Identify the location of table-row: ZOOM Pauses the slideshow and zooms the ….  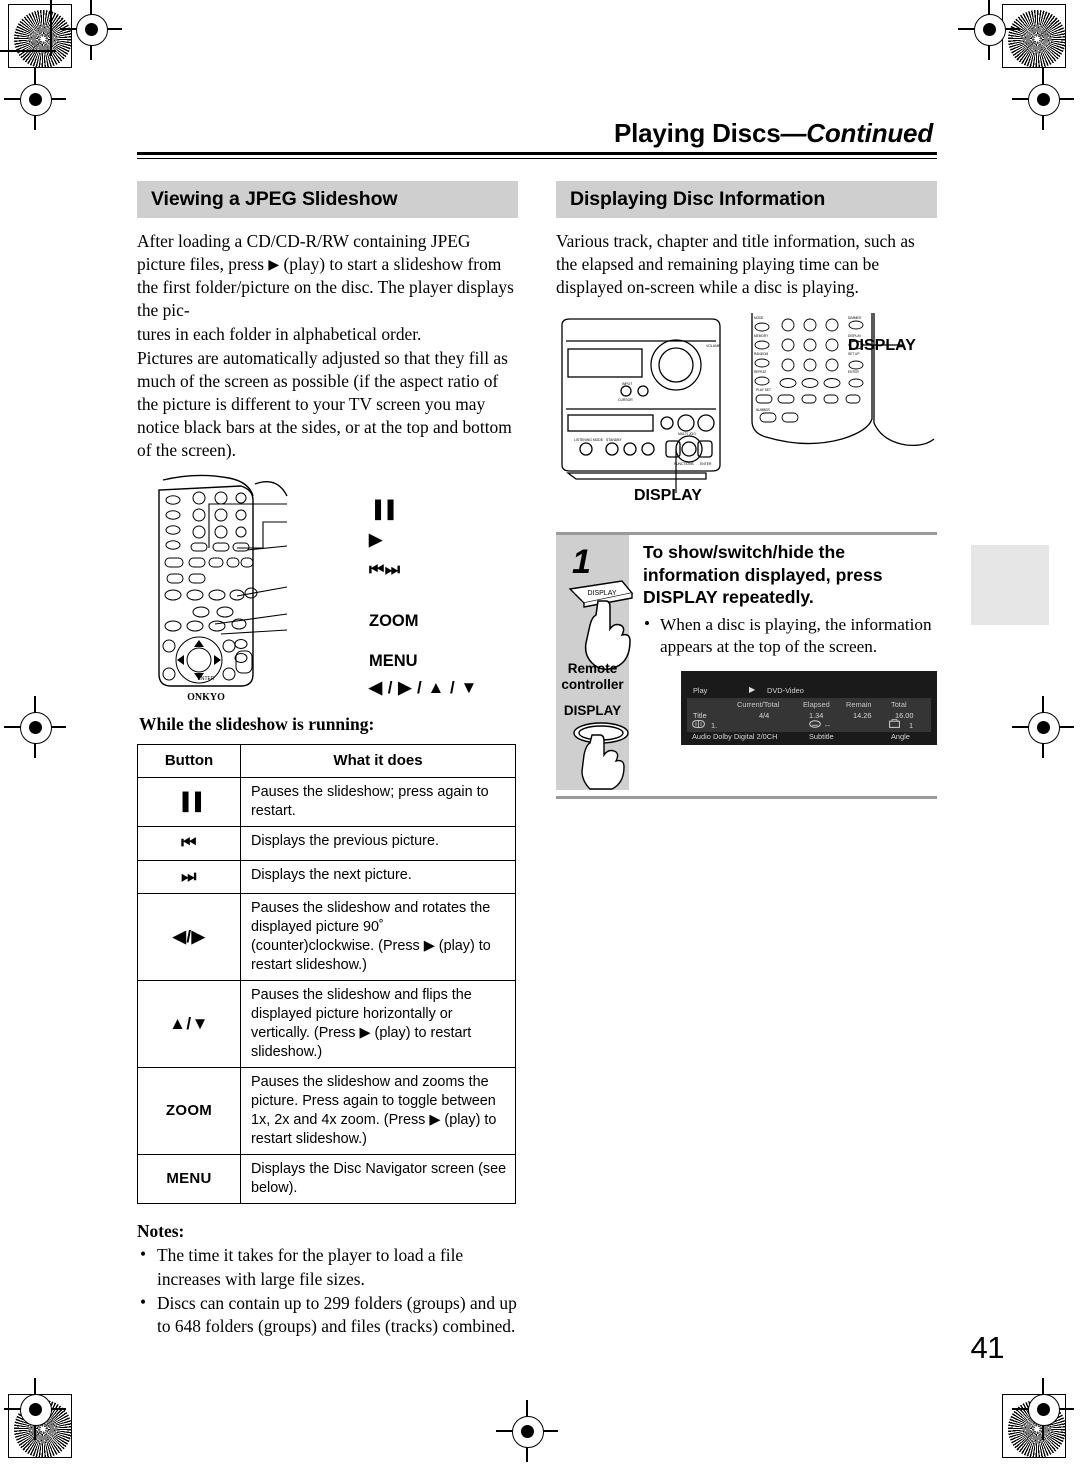
(326, 1111).